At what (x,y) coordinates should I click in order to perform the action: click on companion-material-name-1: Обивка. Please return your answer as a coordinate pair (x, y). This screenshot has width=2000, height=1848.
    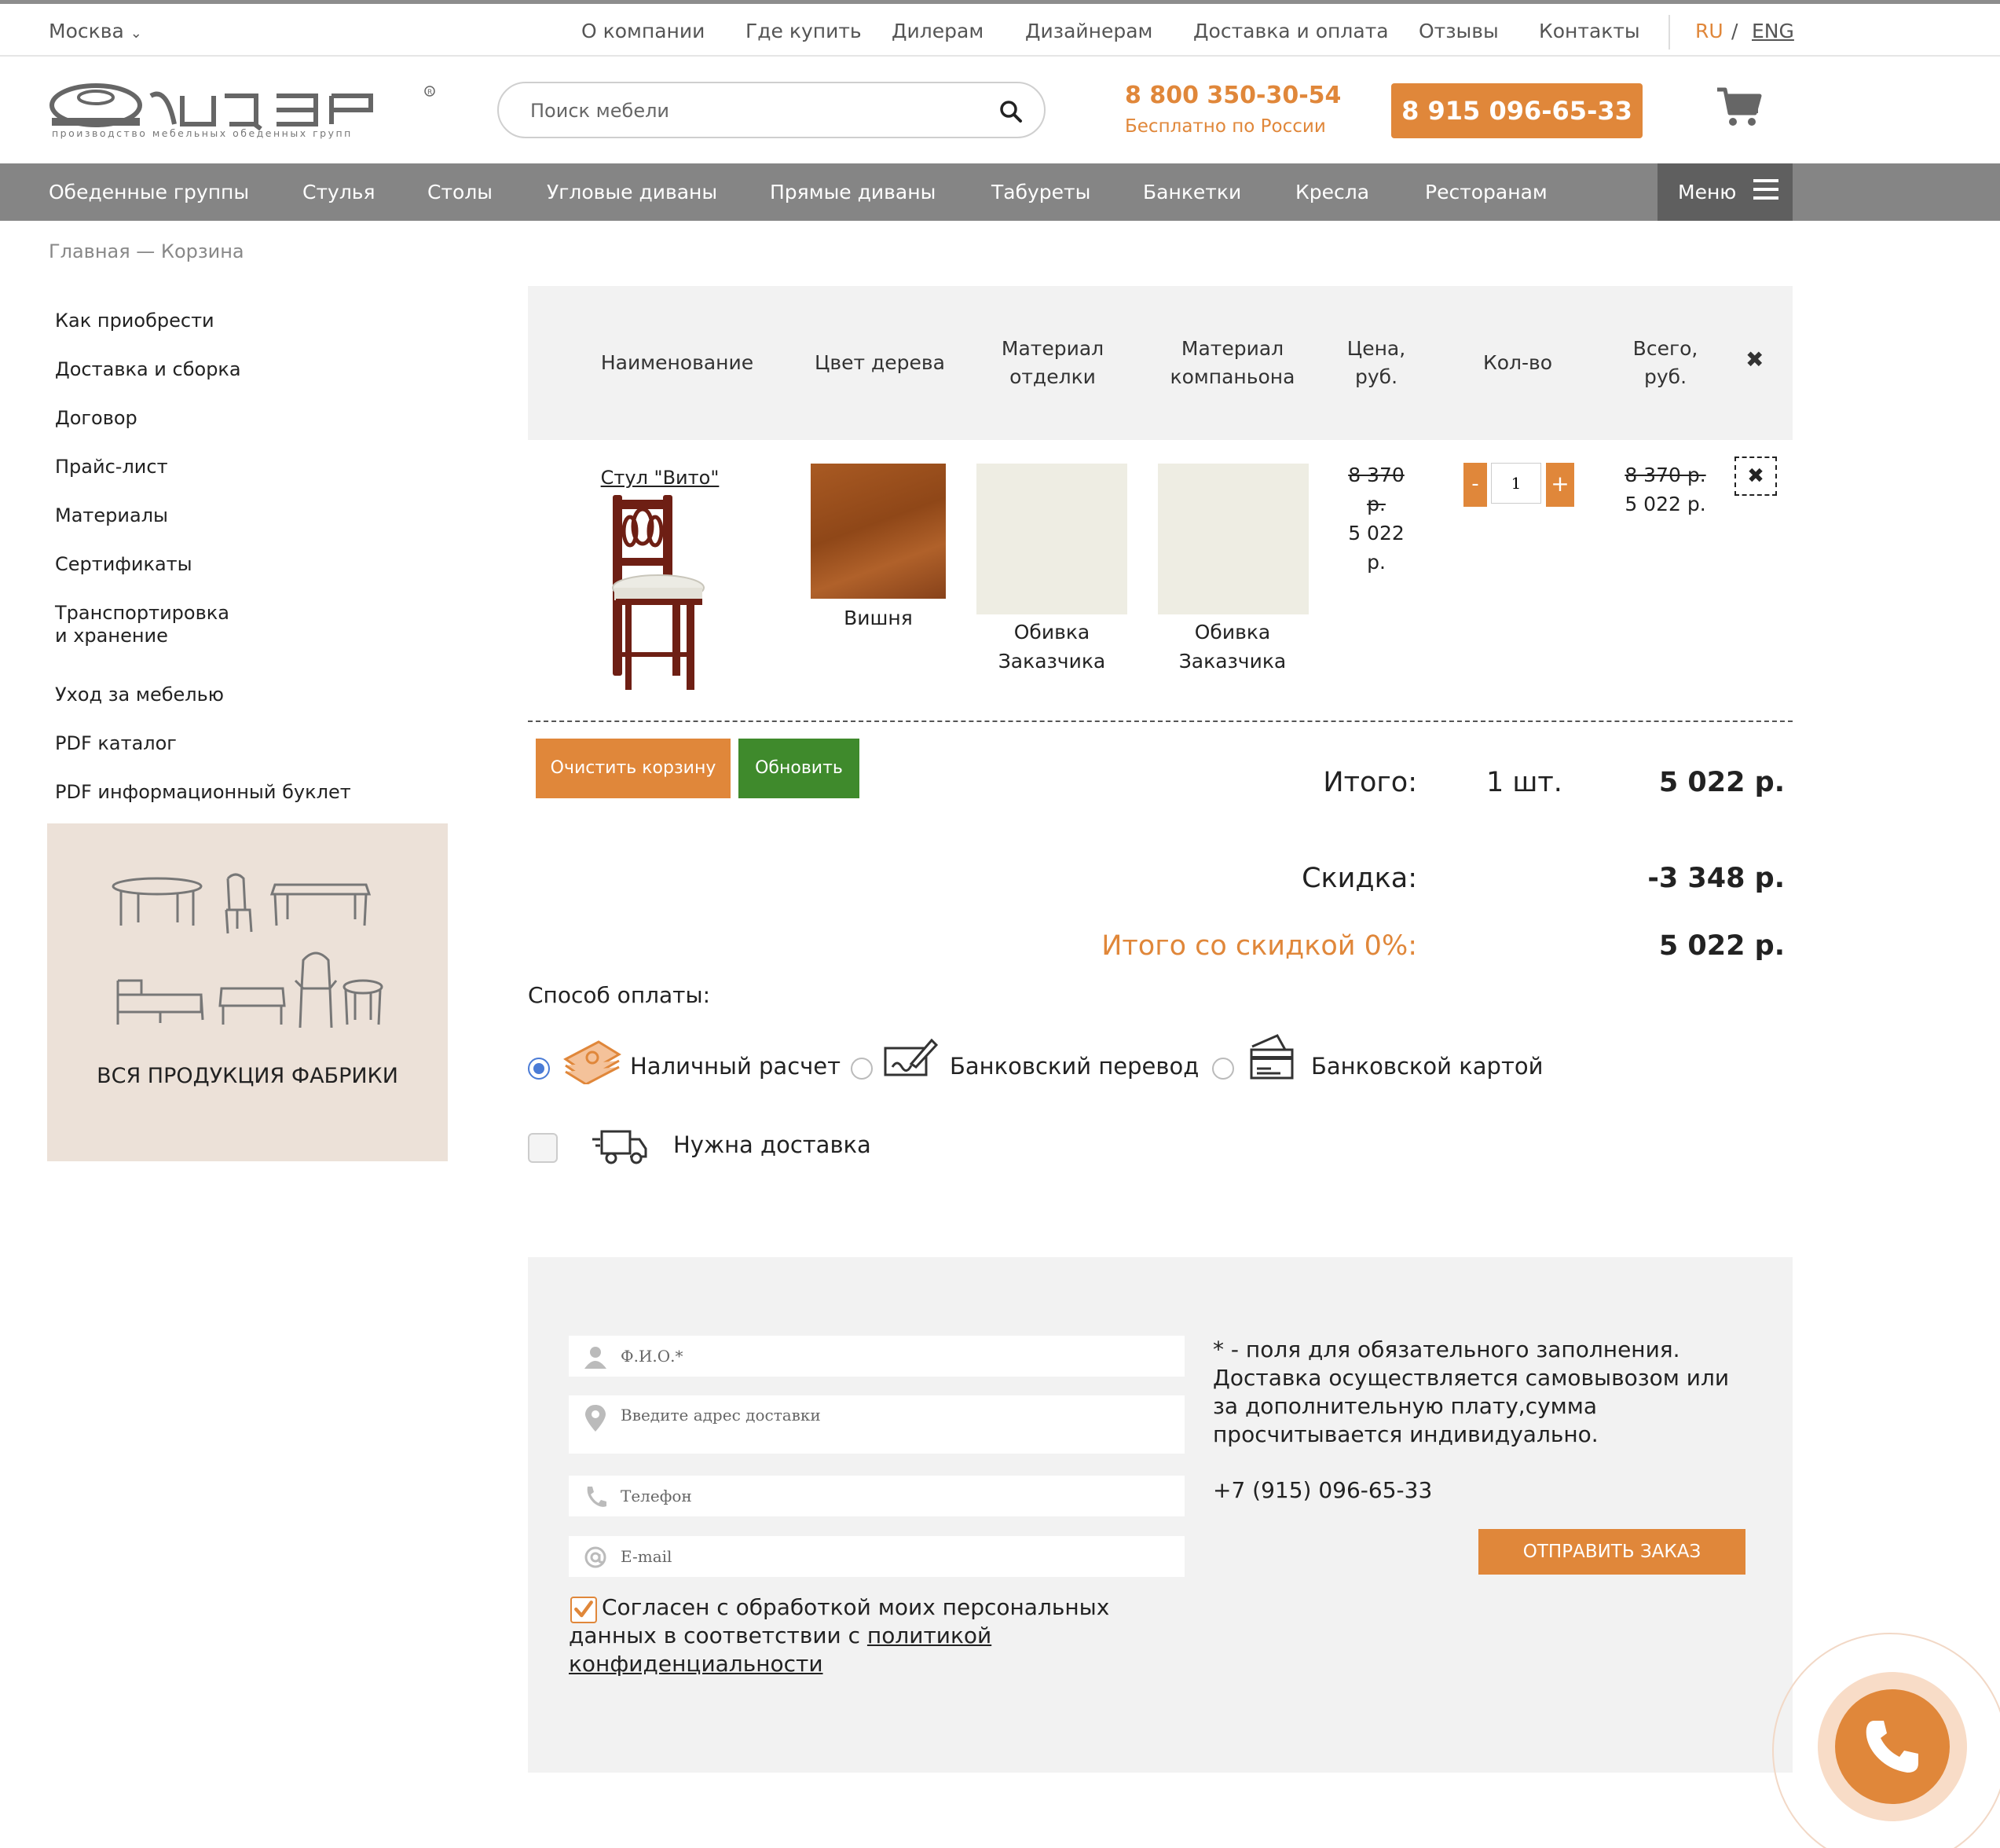
    Looking at the image, I should click on (1232, 632).